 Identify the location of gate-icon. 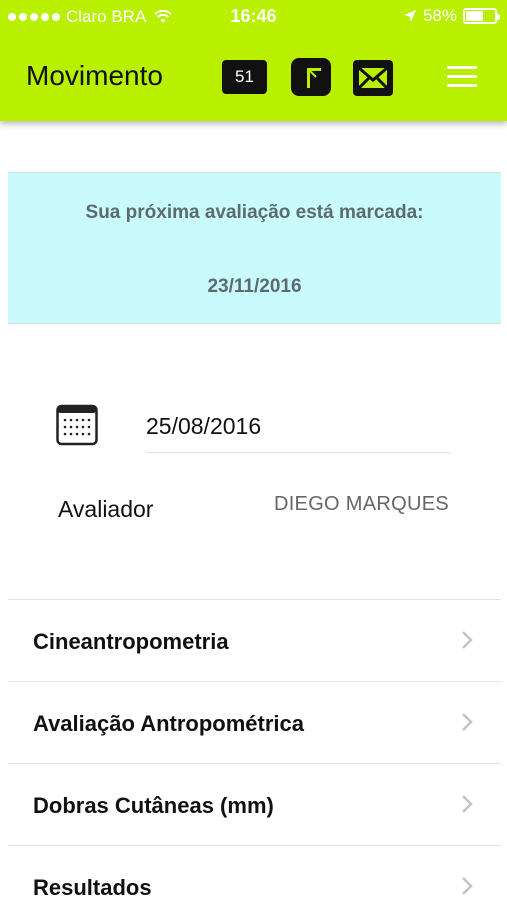
(311, 77).